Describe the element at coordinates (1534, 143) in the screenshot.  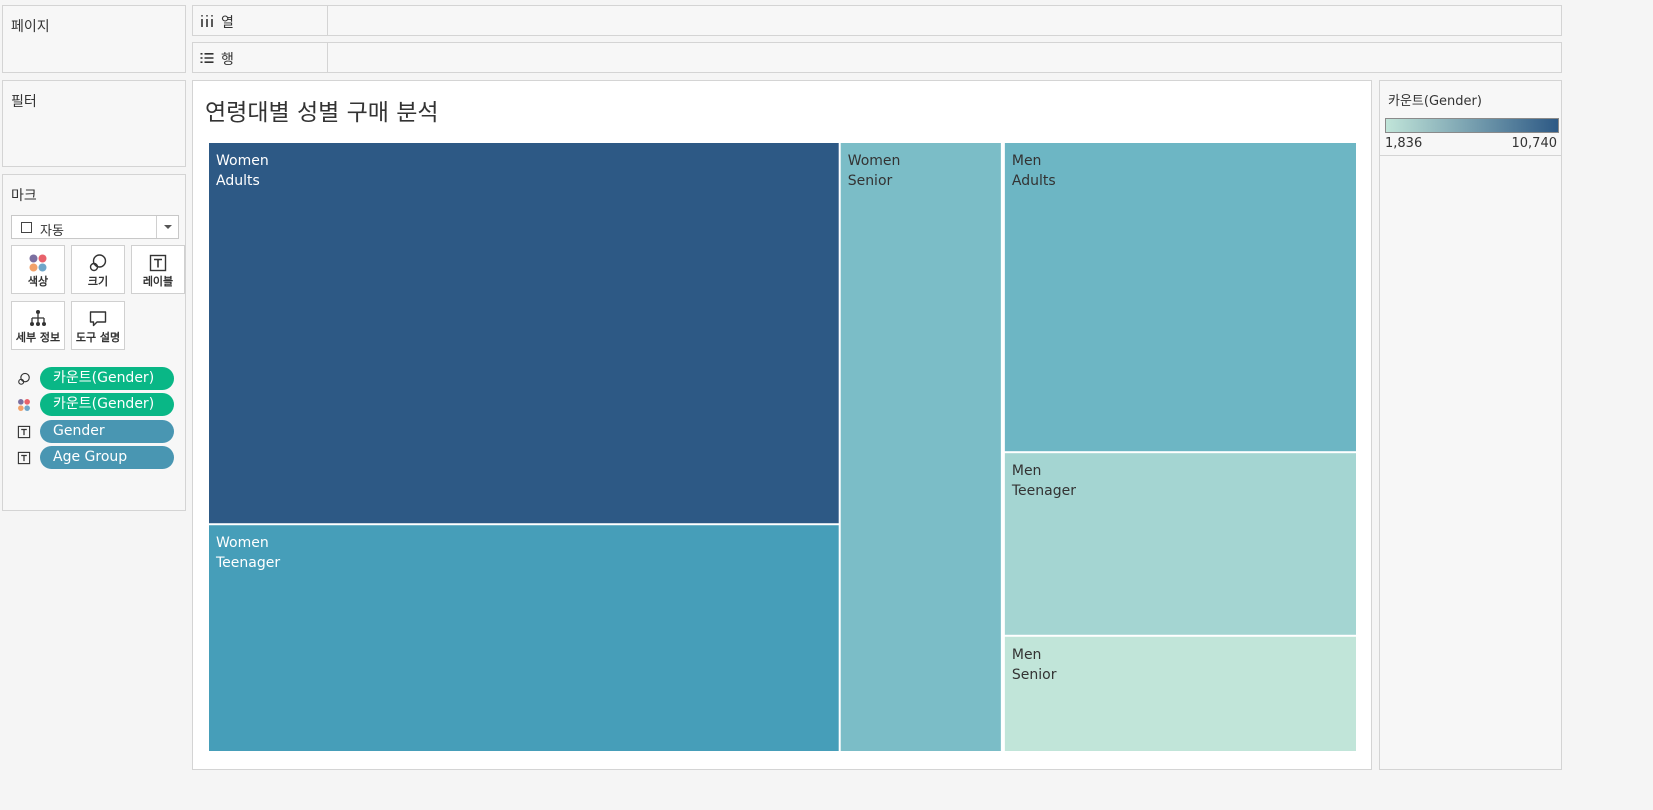
I see `legend-max-label: 10,740` at that location.